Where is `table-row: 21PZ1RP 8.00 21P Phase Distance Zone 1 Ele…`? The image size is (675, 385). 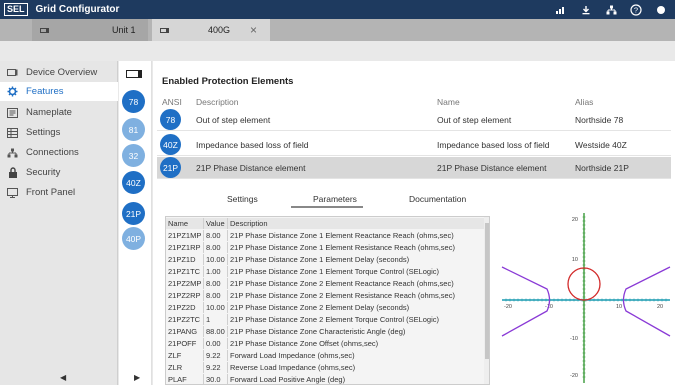 table-row: 21PZ1RP 8.00 21P Phase Distance Zone 1 Ele… is located at coordinates (325, 247).